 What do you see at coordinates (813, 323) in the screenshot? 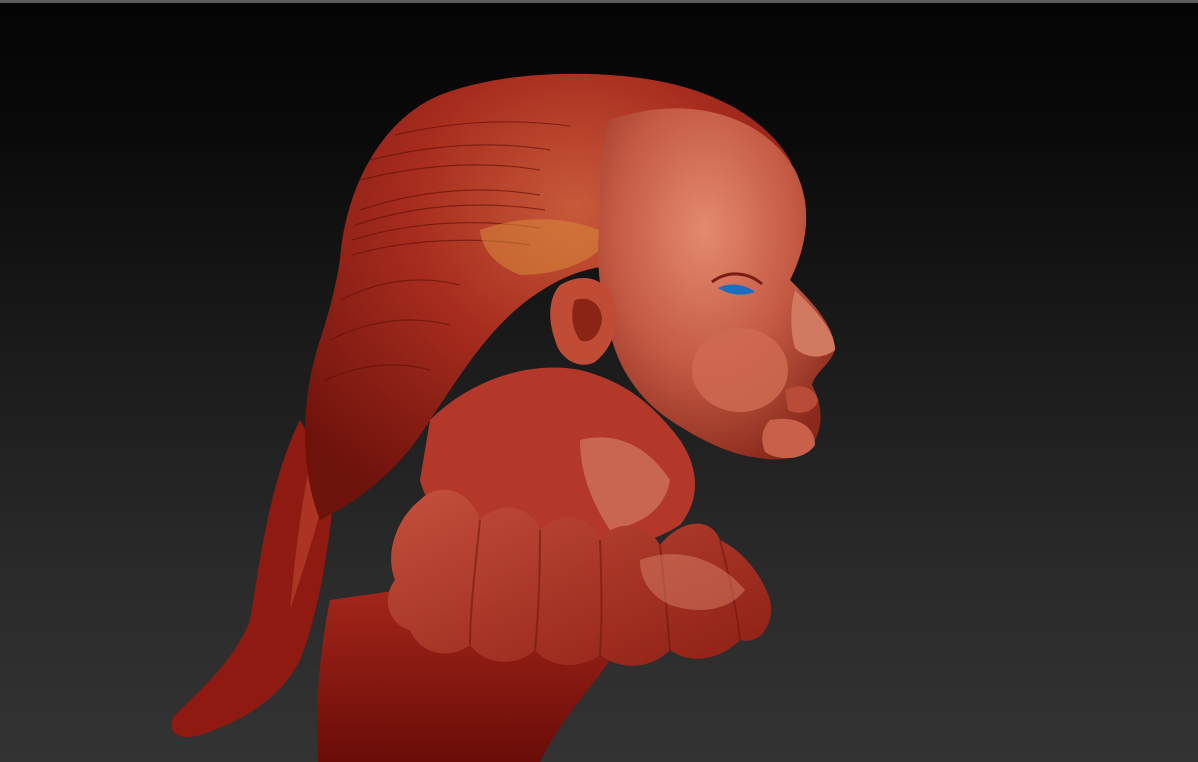
I see `nose` at bounding box center [813, 323].